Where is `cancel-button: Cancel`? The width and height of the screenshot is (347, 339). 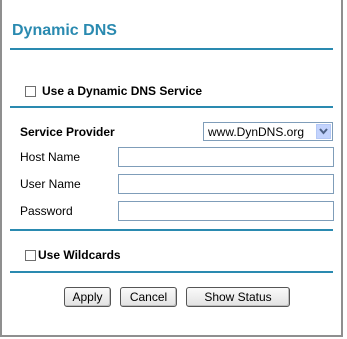
cancel-button: Cancel is located at coordinates (148, 297).